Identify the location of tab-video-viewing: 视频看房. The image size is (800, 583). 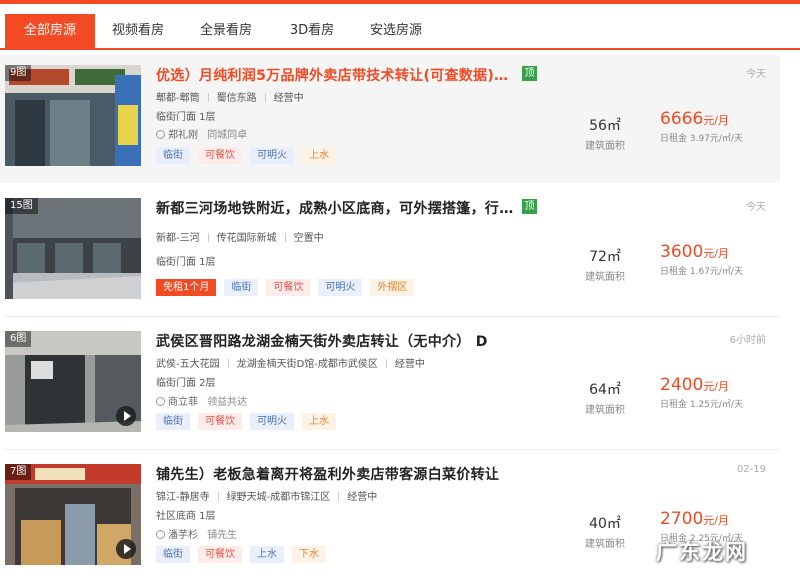
(138, 31).